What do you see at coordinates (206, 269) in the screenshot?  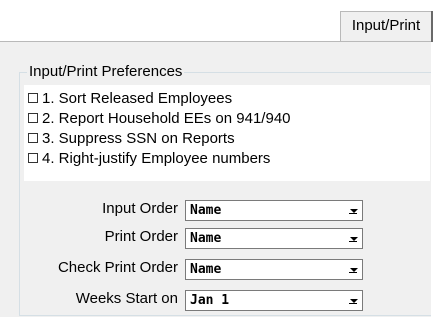 I see `check-print-order-value: Name` at bounding box center [206, 269].